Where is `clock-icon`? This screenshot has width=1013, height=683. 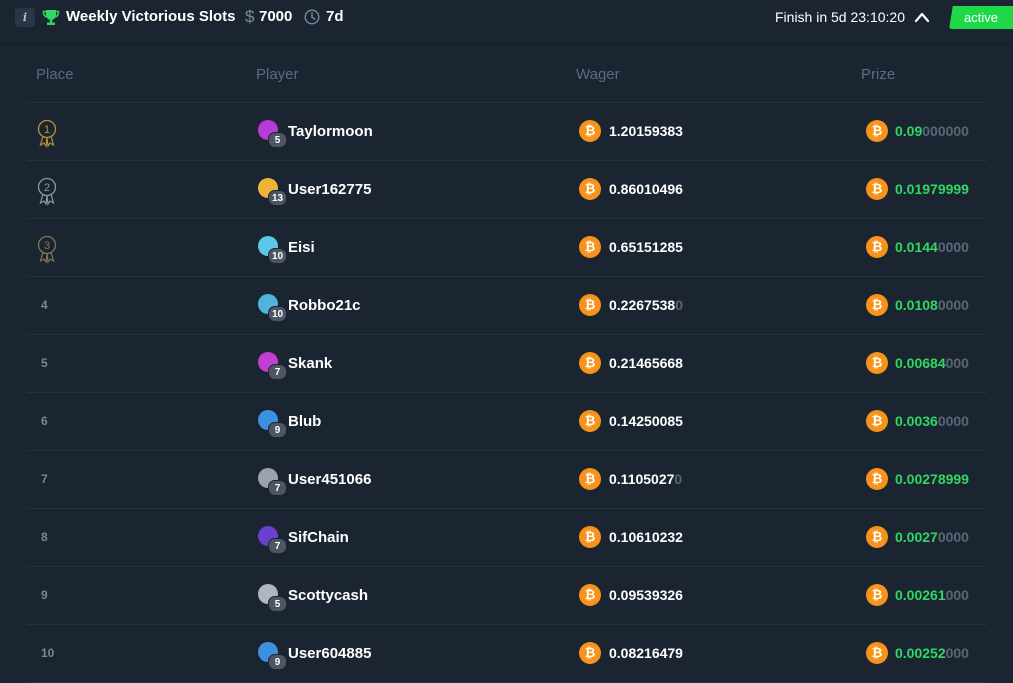
clock-icon is located at coordinates (312, 17).